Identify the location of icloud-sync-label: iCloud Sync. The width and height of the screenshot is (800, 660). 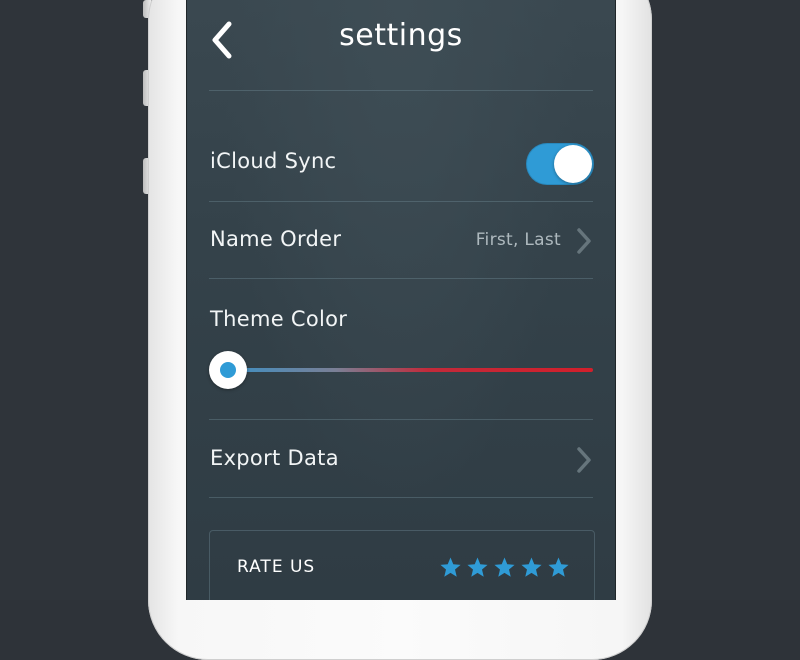
(273, 161).